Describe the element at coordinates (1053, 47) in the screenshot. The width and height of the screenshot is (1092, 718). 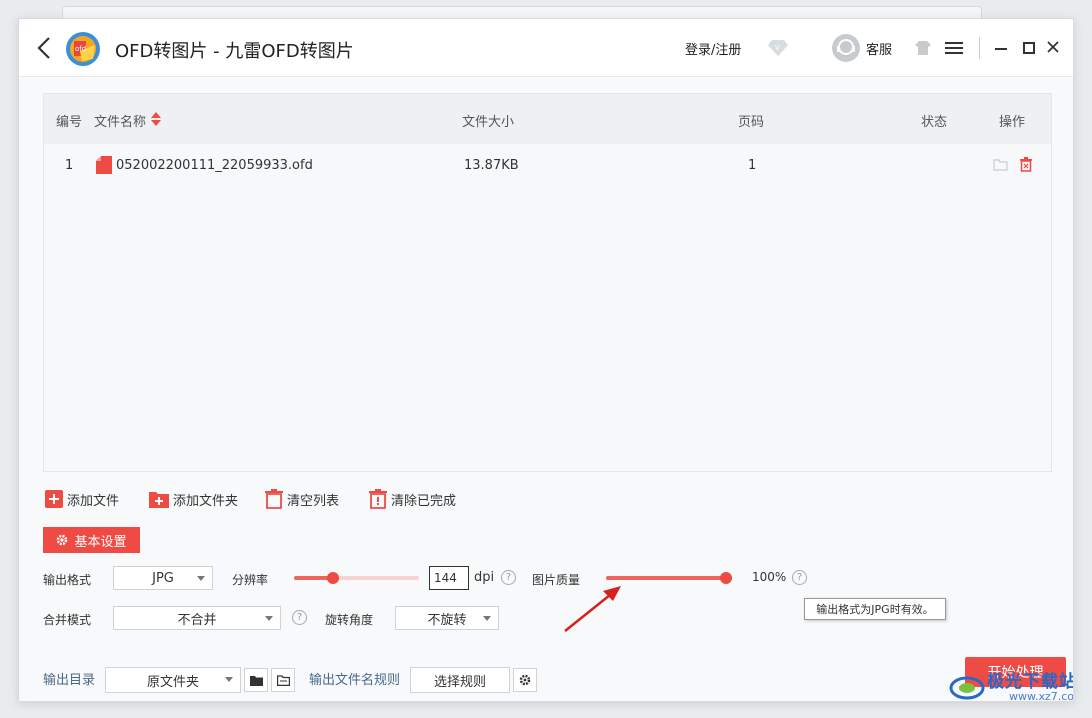
I see `close-icon` at that location.